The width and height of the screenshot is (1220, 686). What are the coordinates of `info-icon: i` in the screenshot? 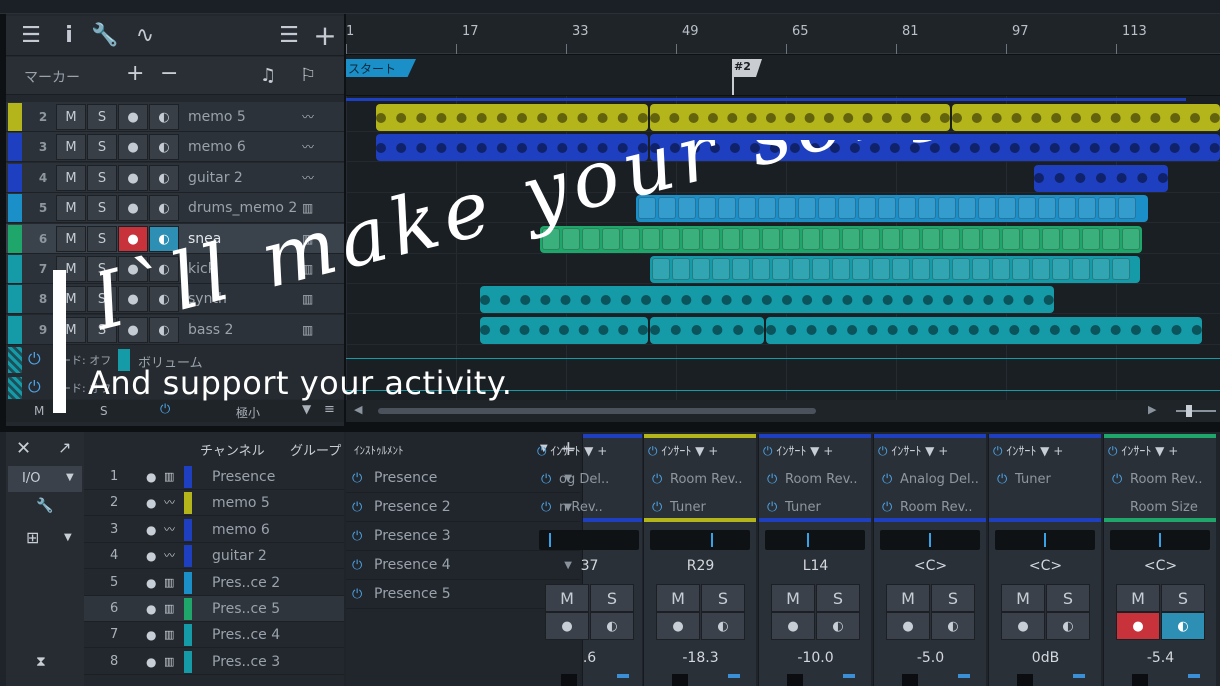 It's located at (69, 36).